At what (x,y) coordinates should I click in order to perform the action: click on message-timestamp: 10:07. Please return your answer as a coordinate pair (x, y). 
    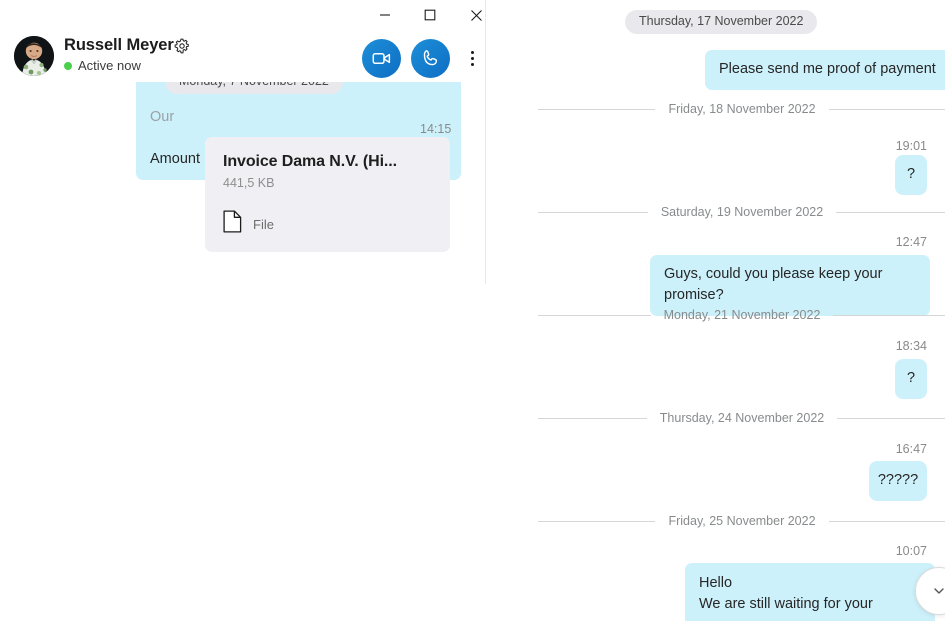
    Looking at the image, I should click on (911, 551).